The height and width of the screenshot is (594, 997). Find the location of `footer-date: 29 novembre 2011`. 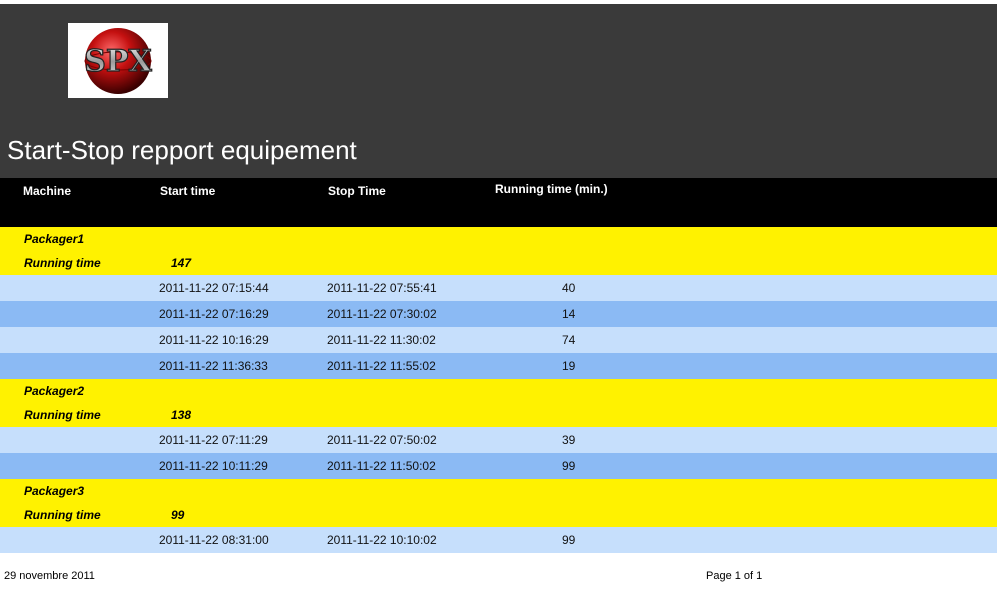

footer-date: 29 novembre 2011 is located at coordinates (49, 576).